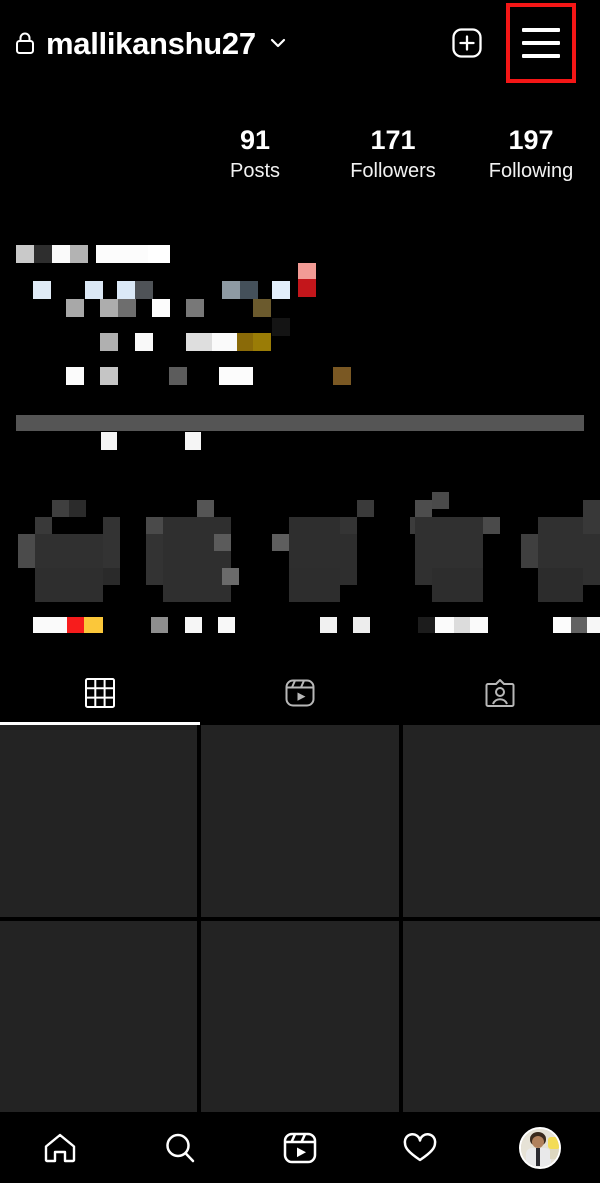  What do you see at coordinates (541, 43) in the screenshot?
I see `hamburger-menu-button` at bounding box center [541, 43].